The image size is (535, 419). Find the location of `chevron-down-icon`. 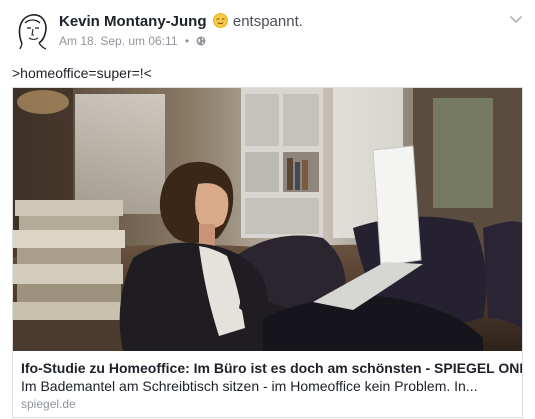

chevron-down-icon is located at coordinates (516, 17).